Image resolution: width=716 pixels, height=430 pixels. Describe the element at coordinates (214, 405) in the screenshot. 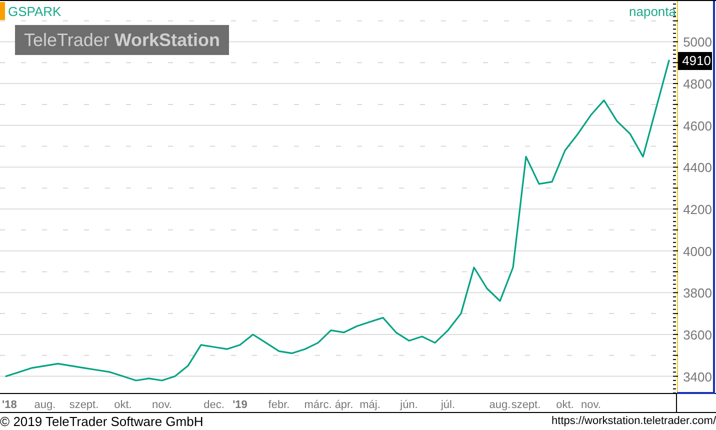

I see `x-axis-label: dec.` at that location.